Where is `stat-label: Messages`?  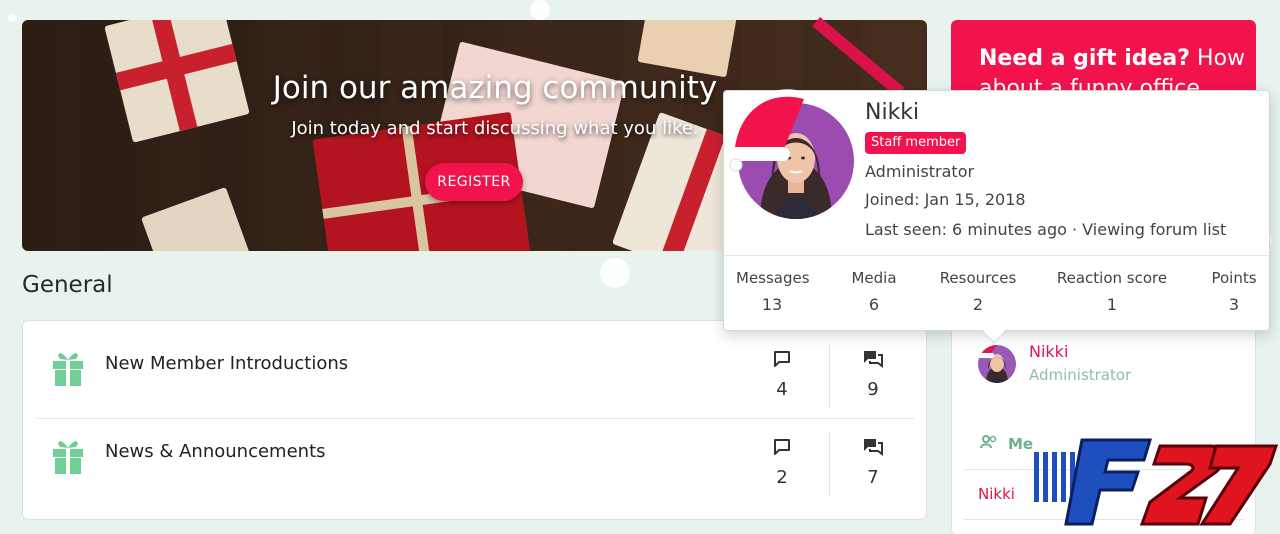
stat-label: Messages is located at coordinates (773, 278).